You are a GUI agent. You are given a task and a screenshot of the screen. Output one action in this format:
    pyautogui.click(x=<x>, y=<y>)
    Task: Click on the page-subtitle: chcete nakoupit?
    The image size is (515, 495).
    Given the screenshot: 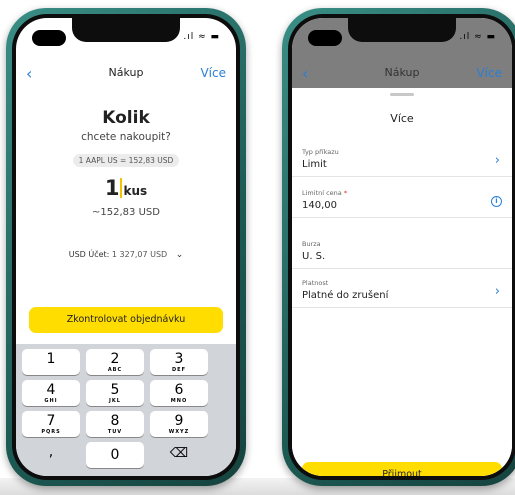 What is the action you would take?
    pyautogui.click(x=126, y=137)
    